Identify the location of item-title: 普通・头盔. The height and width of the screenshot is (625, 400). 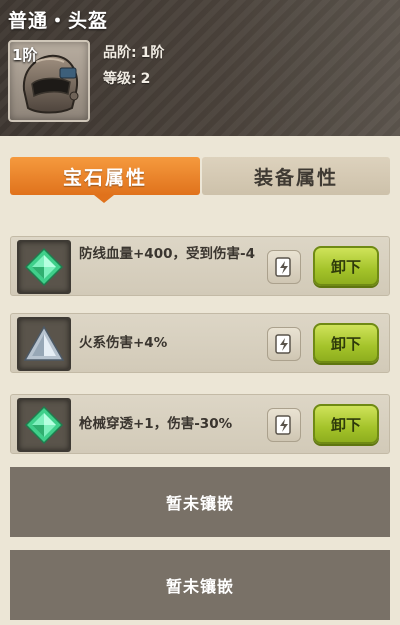
(58, 21).